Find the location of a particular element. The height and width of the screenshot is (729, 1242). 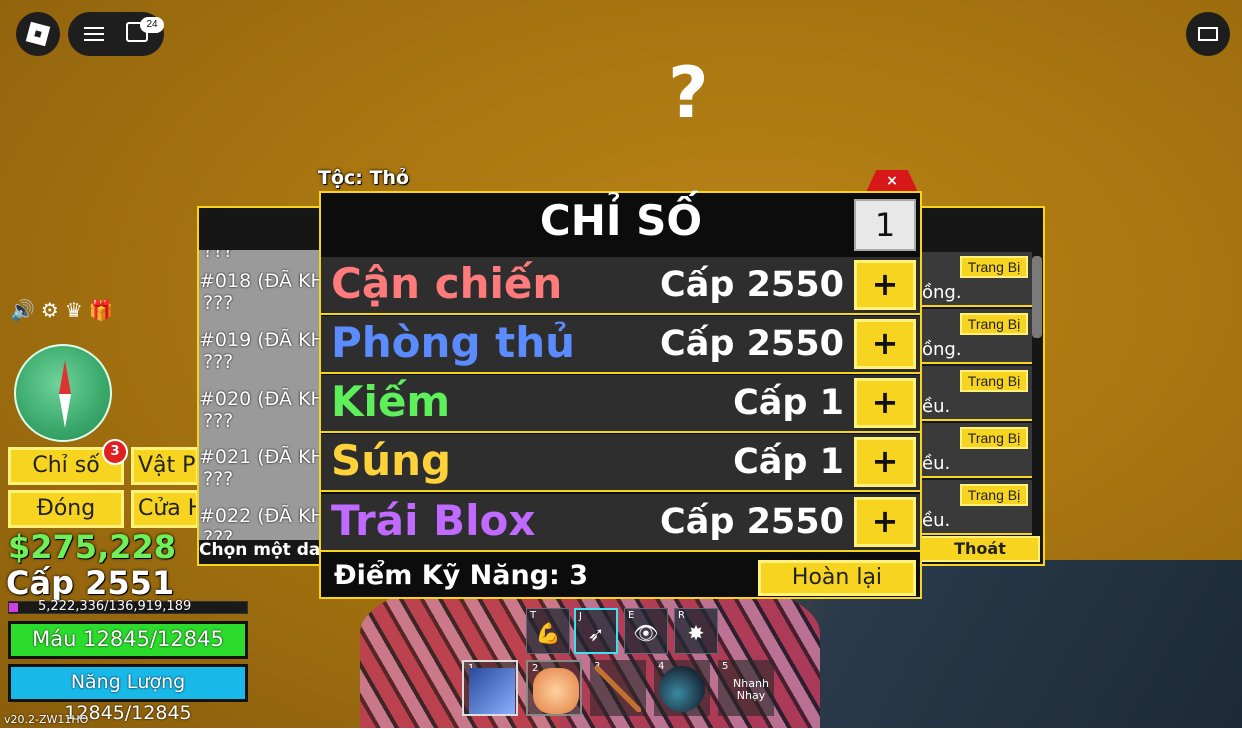

points-amount-input: 1 is located at coordinates (885, 225).